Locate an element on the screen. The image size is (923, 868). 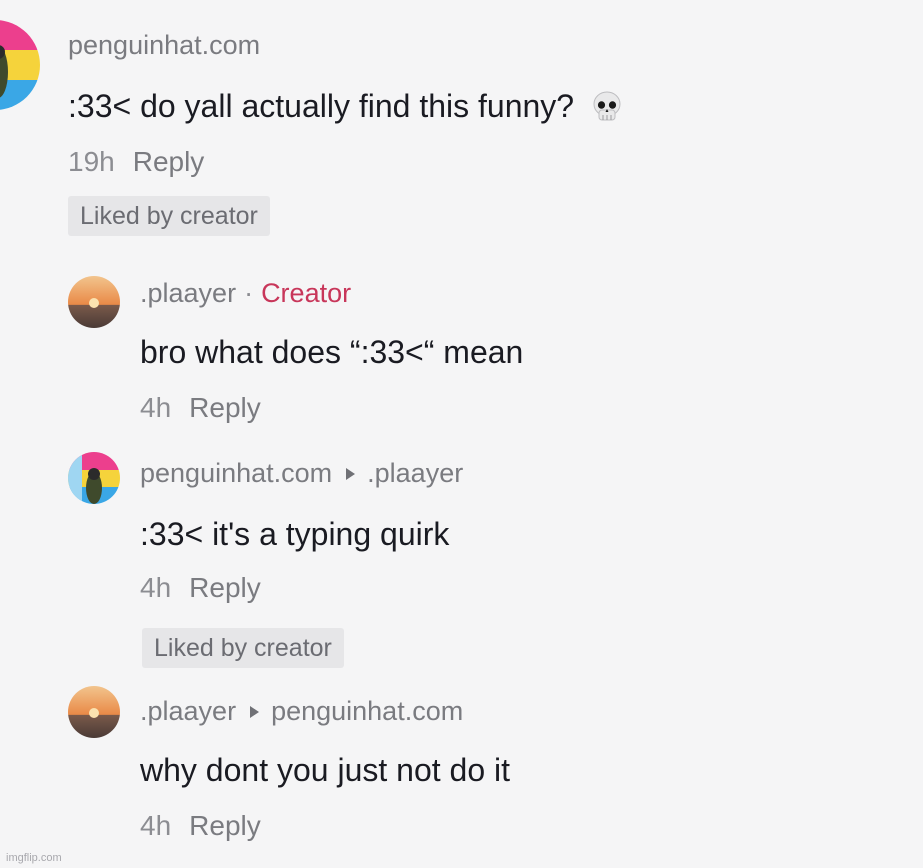
reply-username-row: .plaayer penguinhat.com is located at coordinates (301, 711).